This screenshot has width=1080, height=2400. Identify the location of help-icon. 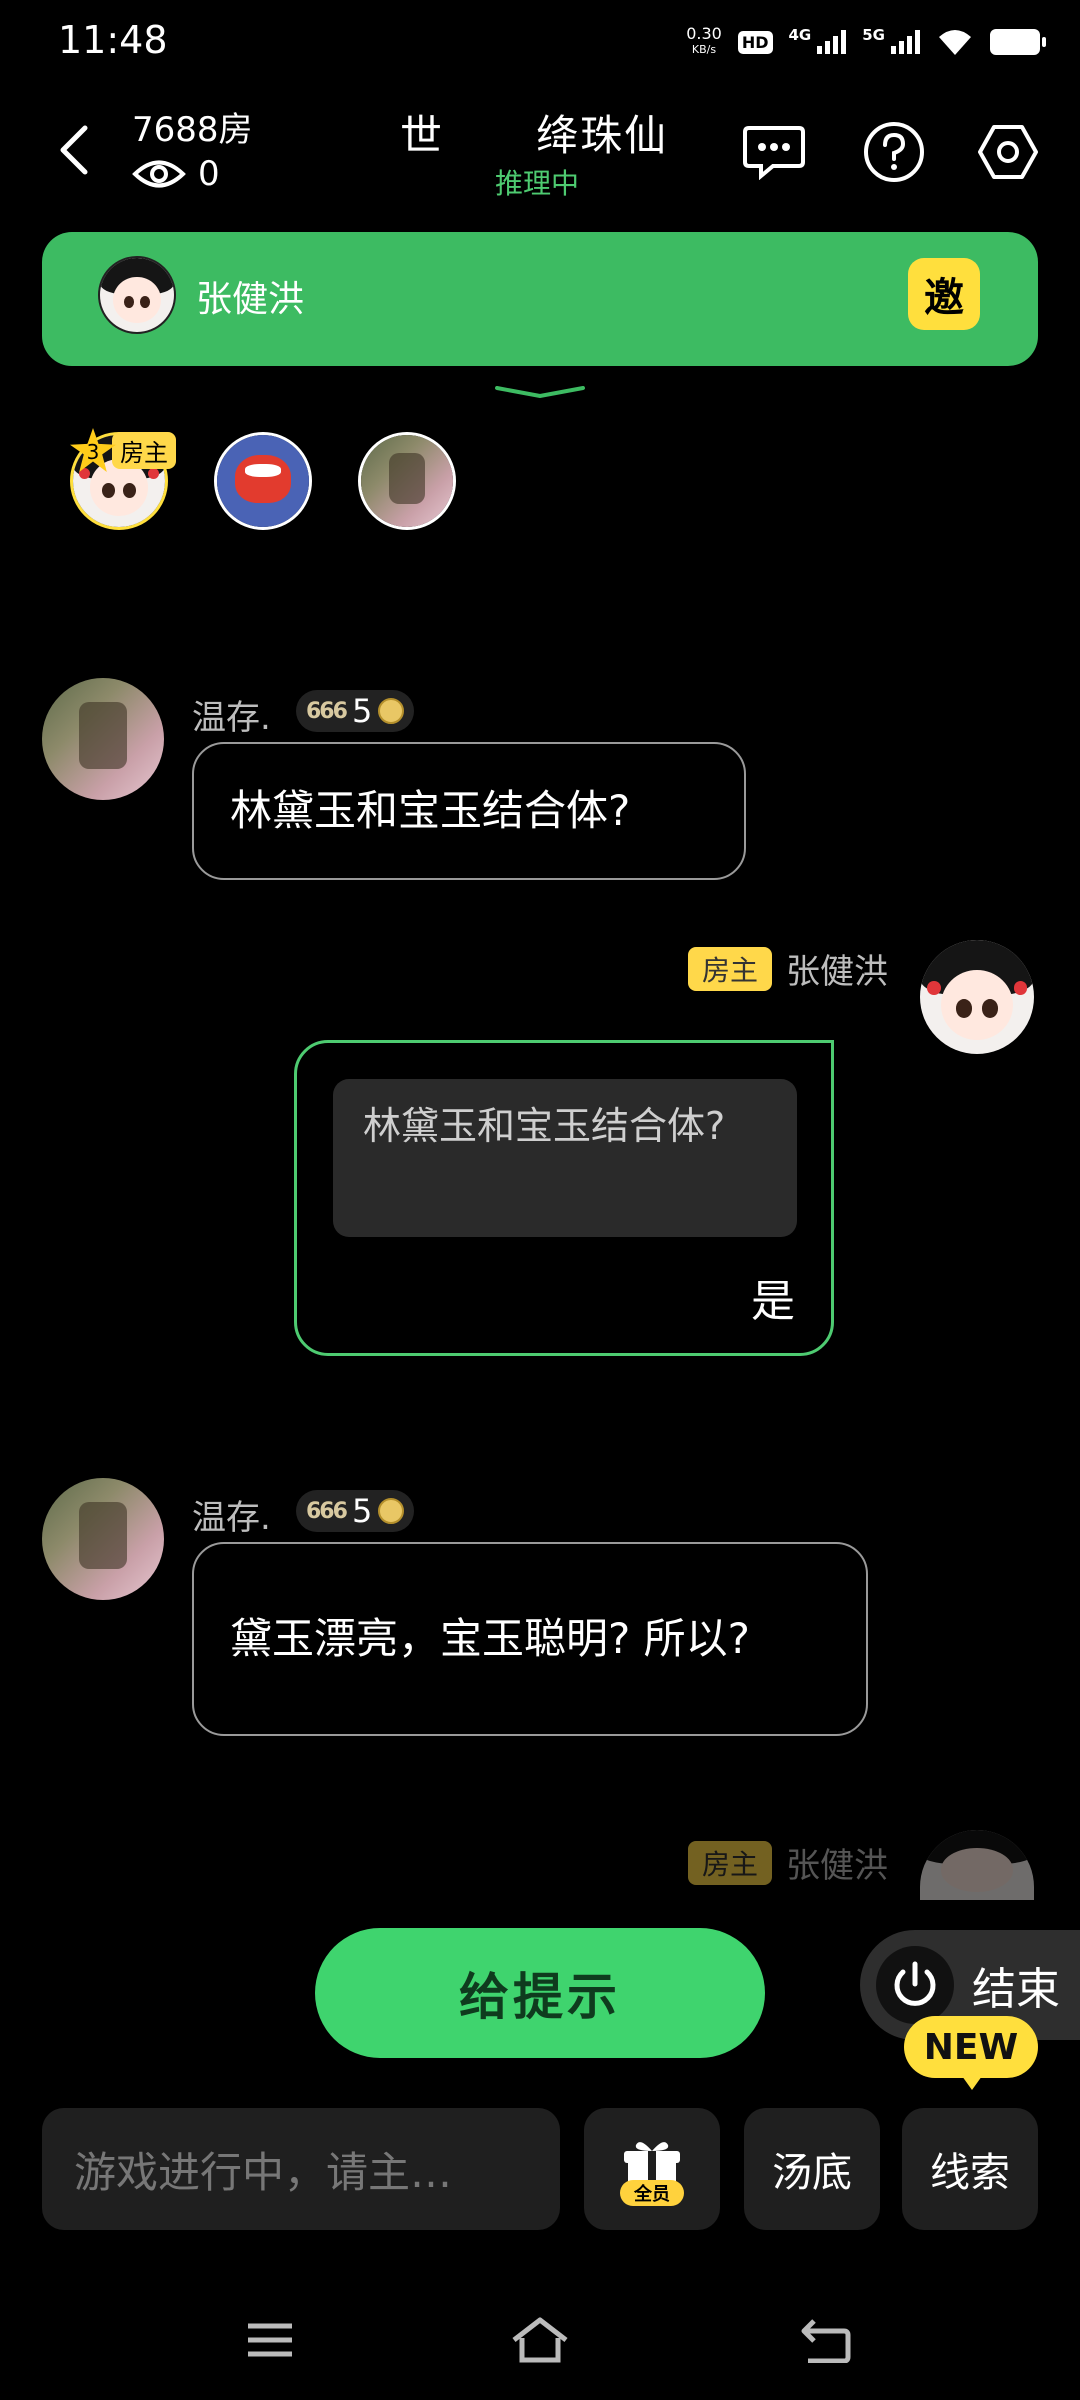
(894, 152).